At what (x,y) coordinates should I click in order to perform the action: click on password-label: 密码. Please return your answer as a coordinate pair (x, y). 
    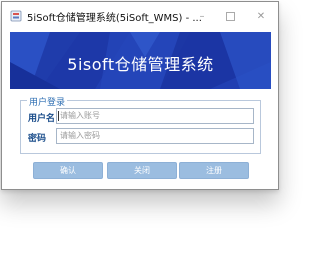
    Looking at the image, I should click on (37, 139).